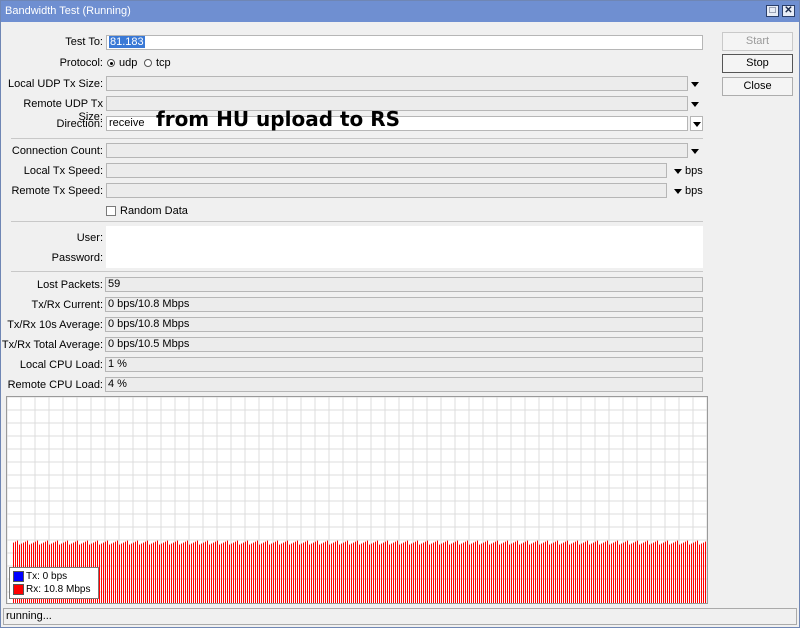 This screenshot has height=628, width=800. I want to click on local-tx-speed-dropdown-icon, so click(678, 171).